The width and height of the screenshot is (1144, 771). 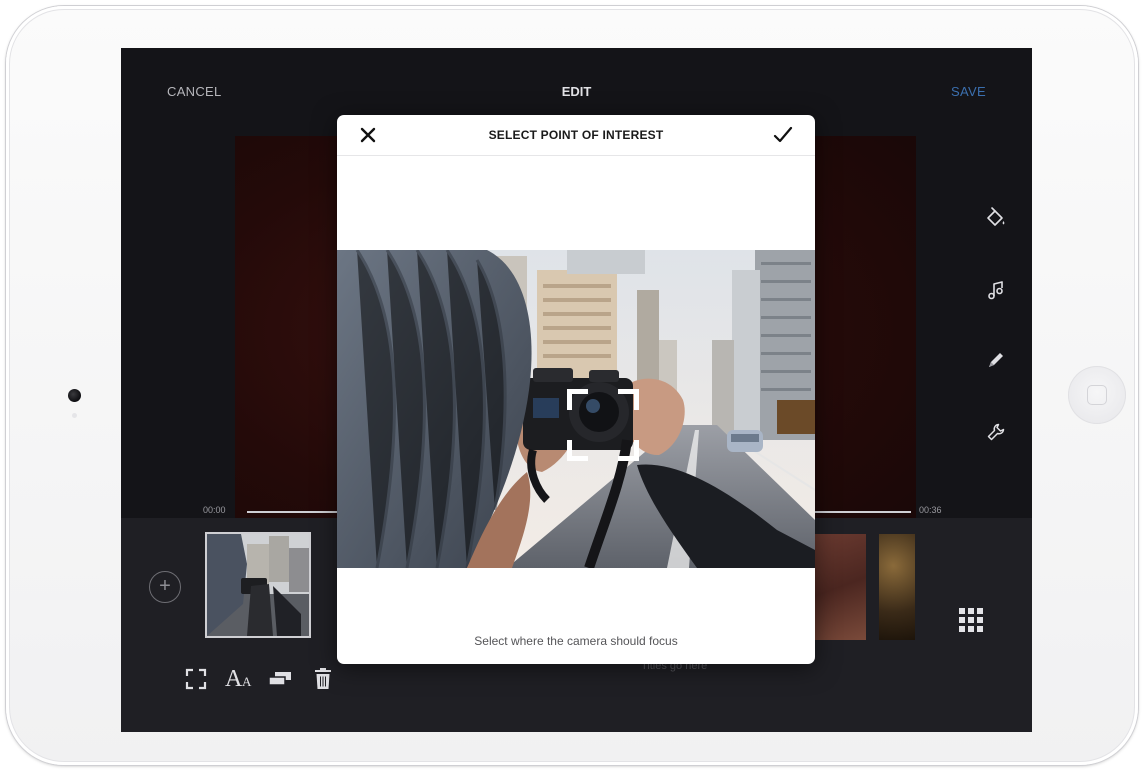 What do you see at coordinates (576, 641) in the screenshot?
I see `dialog-caption: Select where the camera should focus` at bounding box center [576, 641].